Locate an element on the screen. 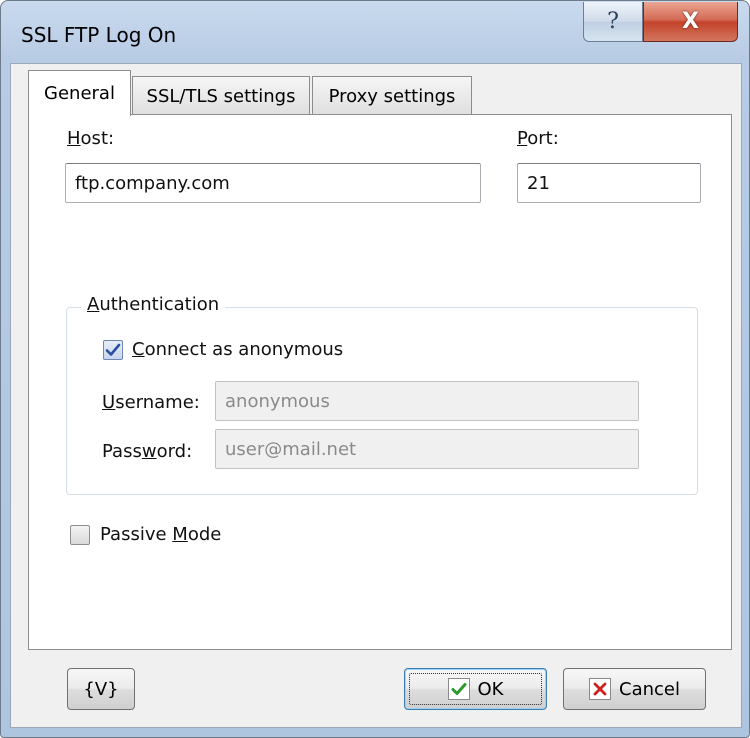 This screenshot has width=750, height=738. ok-button: OK is located at coordinates (475, 689).